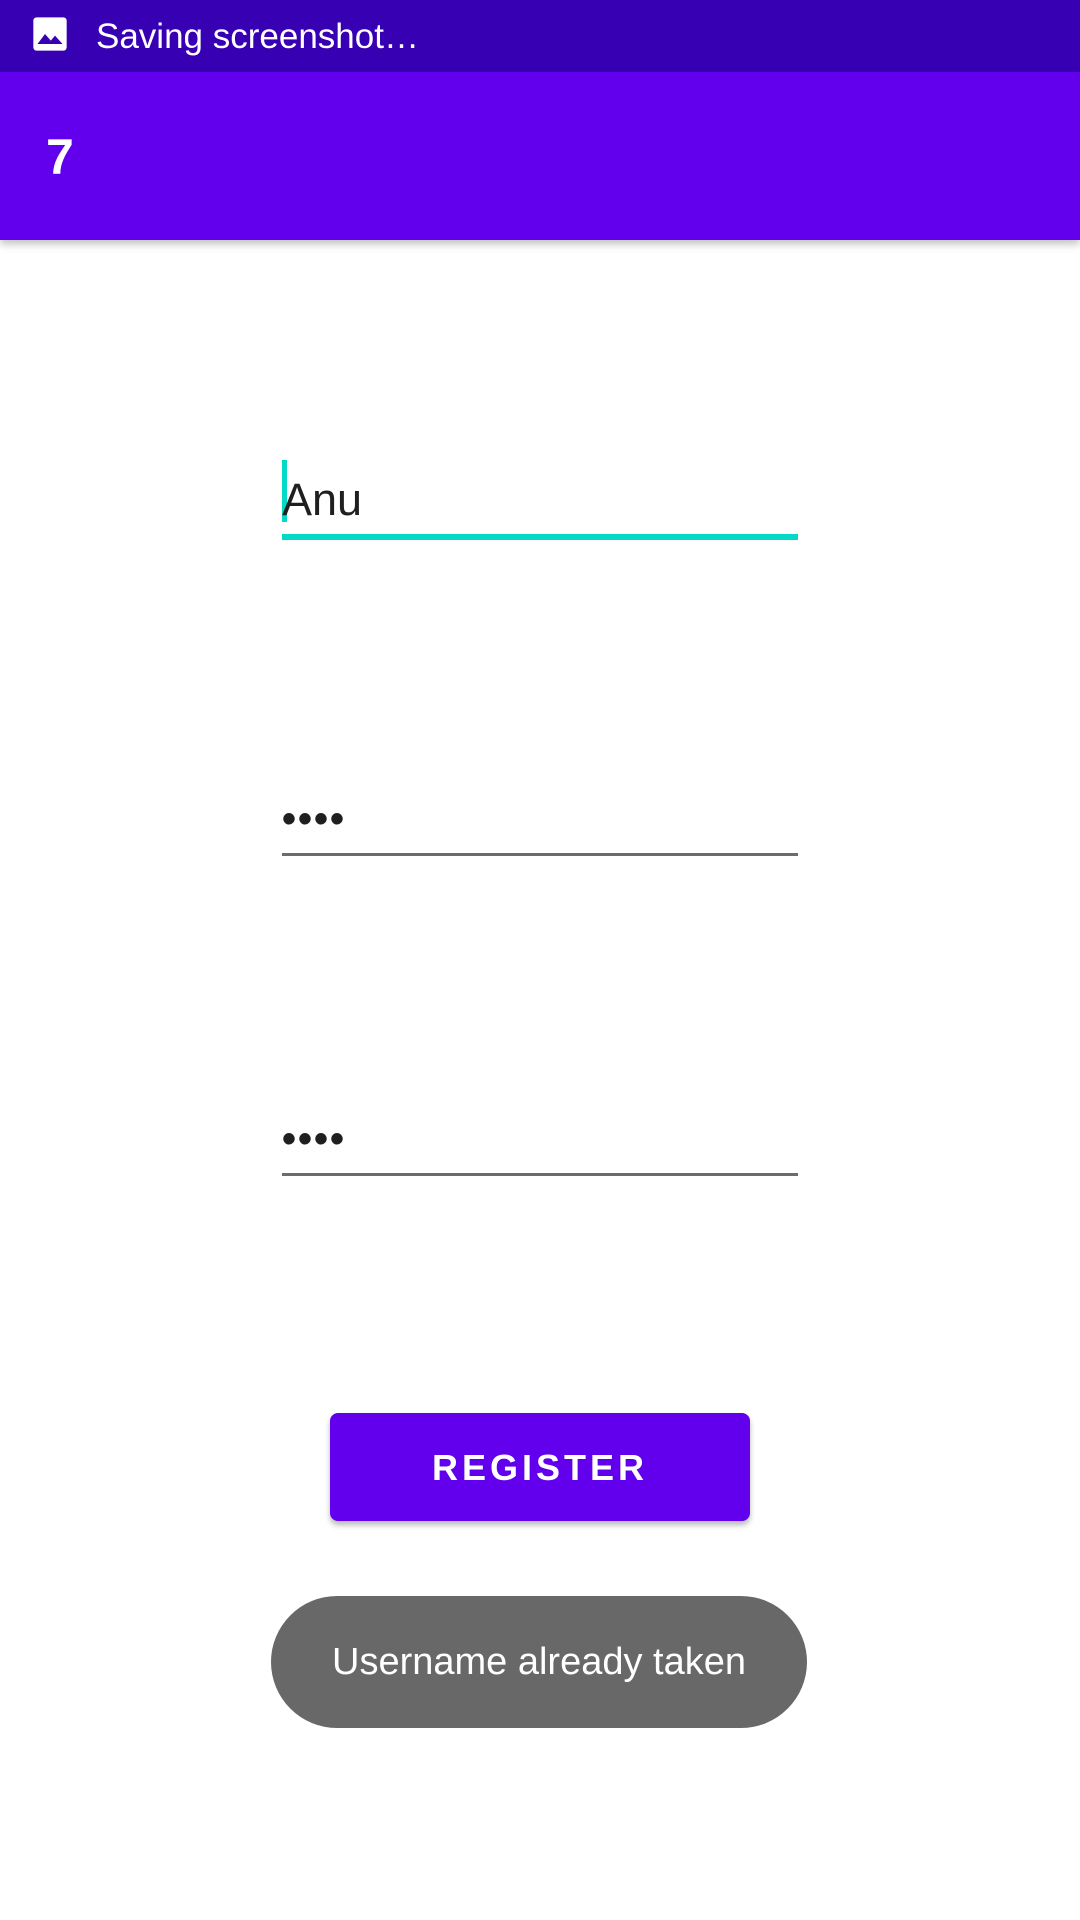 The width and height of the screenshot is (1080, 1920). What do you see at coordinates (322, 499) in the screenshot?
I see `username-value: Anu` at bounding box center [322, 499].